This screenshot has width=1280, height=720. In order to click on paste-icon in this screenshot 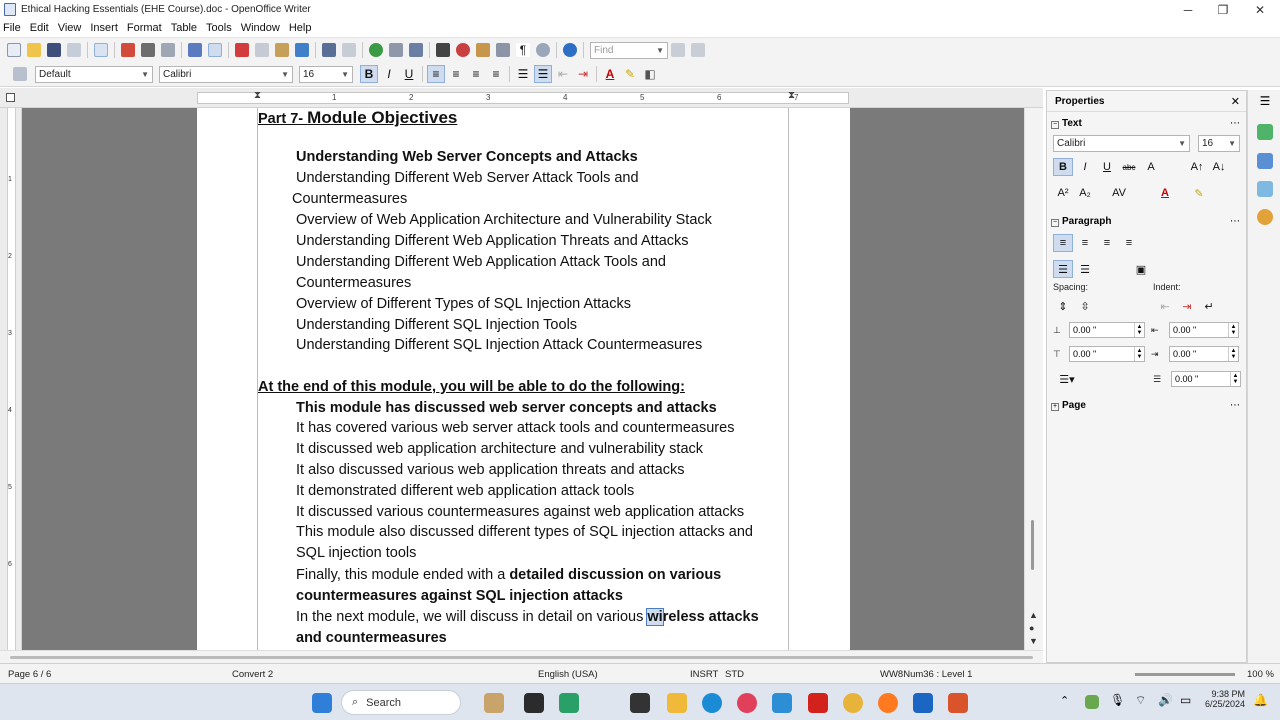, I will do `click(282, 50)`.